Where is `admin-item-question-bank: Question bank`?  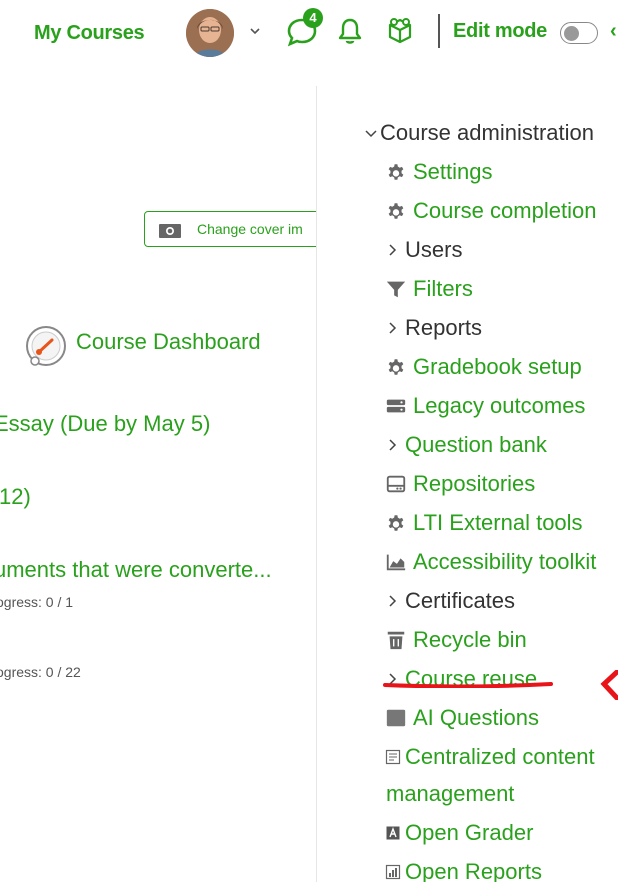 admin-item-question-bank: Question bank is located at coordinates (466, 445).